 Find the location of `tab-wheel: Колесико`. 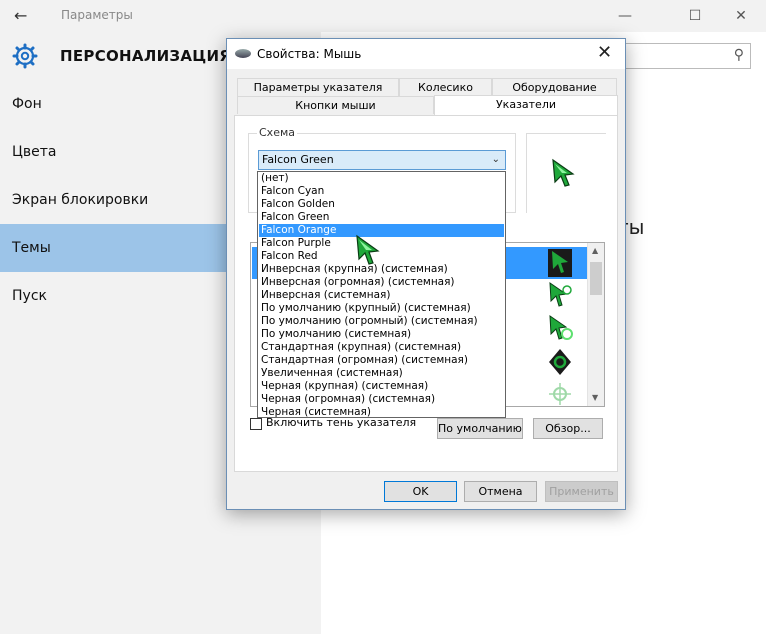

tab-wheel: Колесико is located at coordinates (445, 87).